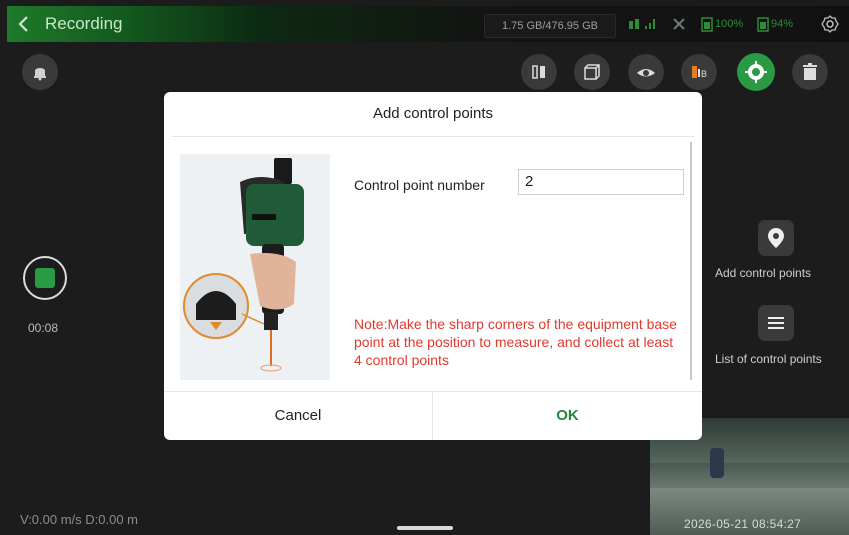  I want to click on layer-button, so click(539, 72).